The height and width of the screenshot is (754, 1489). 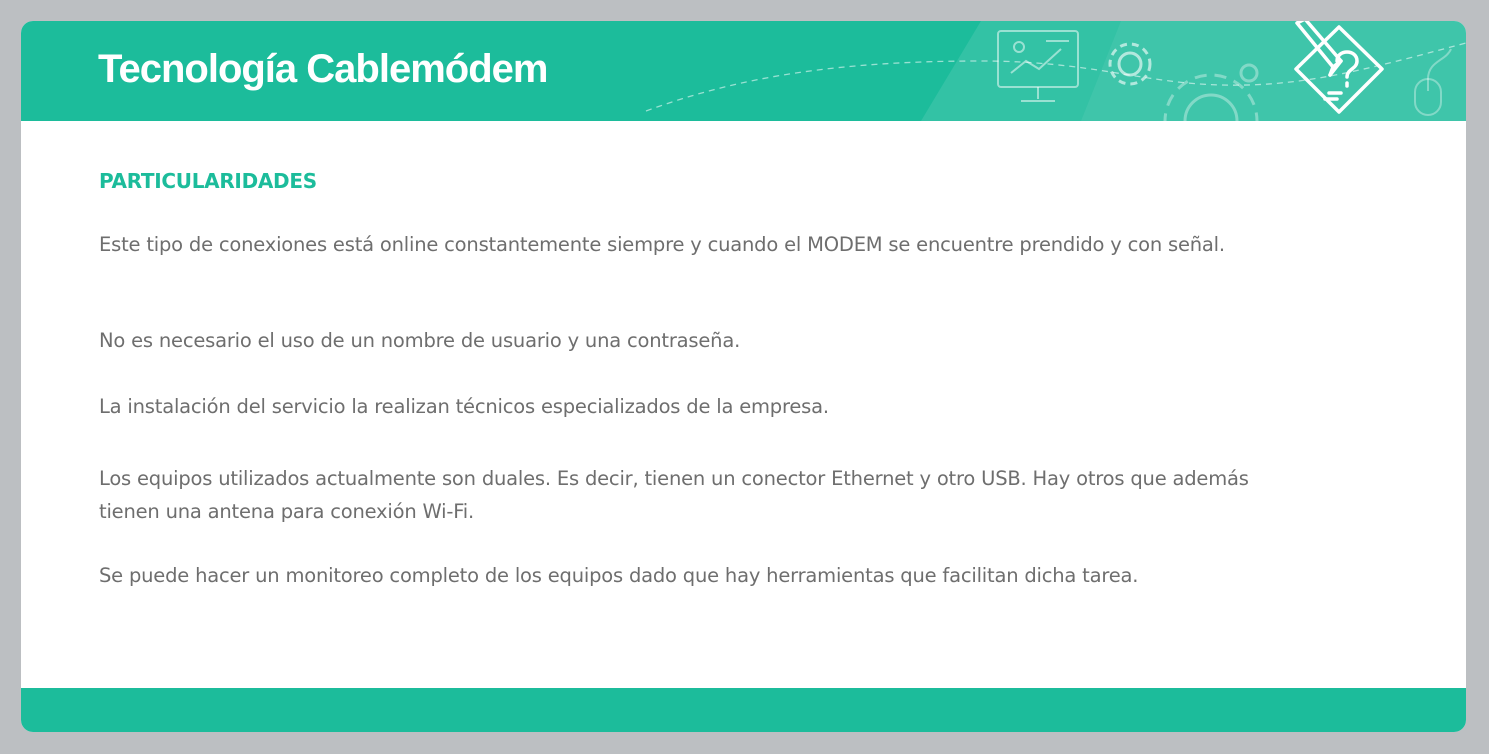 I want to click on footer-bar, so click(x=743, y=710).